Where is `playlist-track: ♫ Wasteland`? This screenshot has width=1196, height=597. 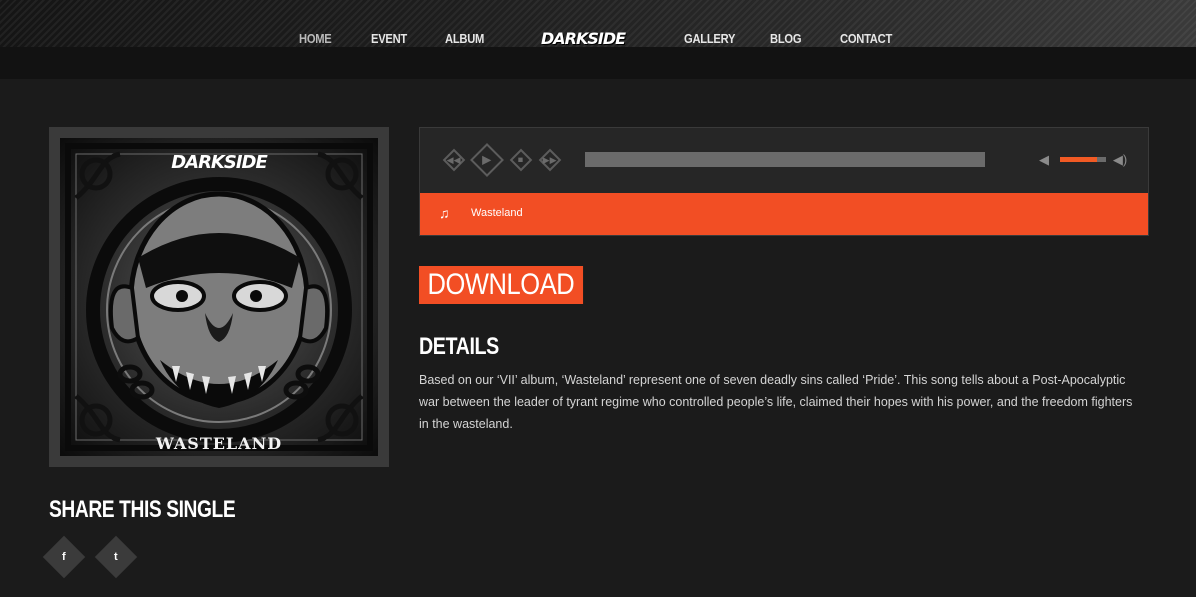 playlist-track: ♫ Wasteland is located at coordinates (784, 214).